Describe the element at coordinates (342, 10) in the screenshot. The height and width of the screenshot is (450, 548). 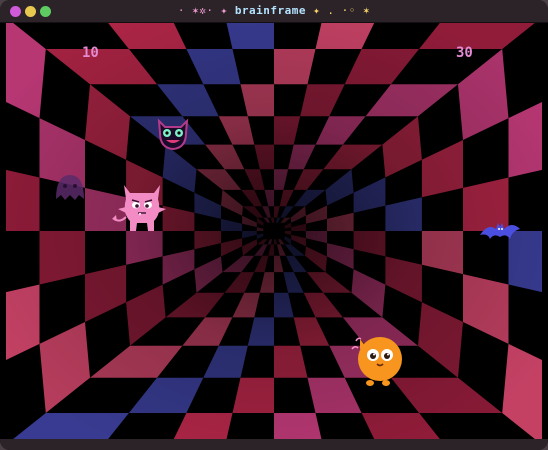
I see `title-decoration-right: ✦ . ·◦ ✶` at that location.